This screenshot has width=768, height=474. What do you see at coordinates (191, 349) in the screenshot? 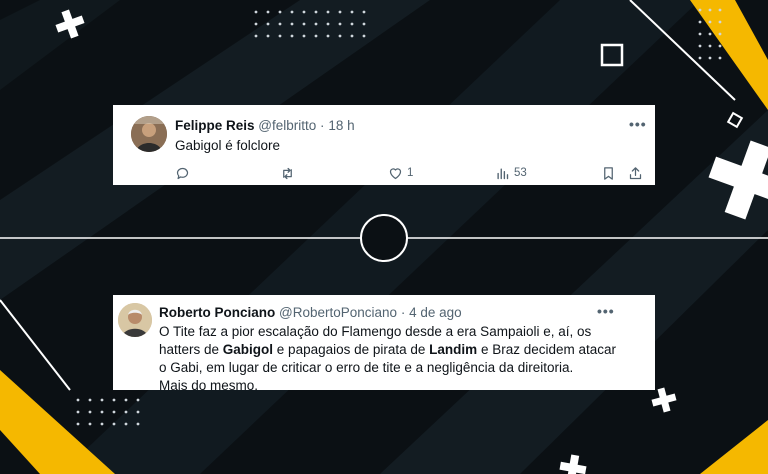
I see `text-fragment: hatters de` at bounding box center [191, 349].